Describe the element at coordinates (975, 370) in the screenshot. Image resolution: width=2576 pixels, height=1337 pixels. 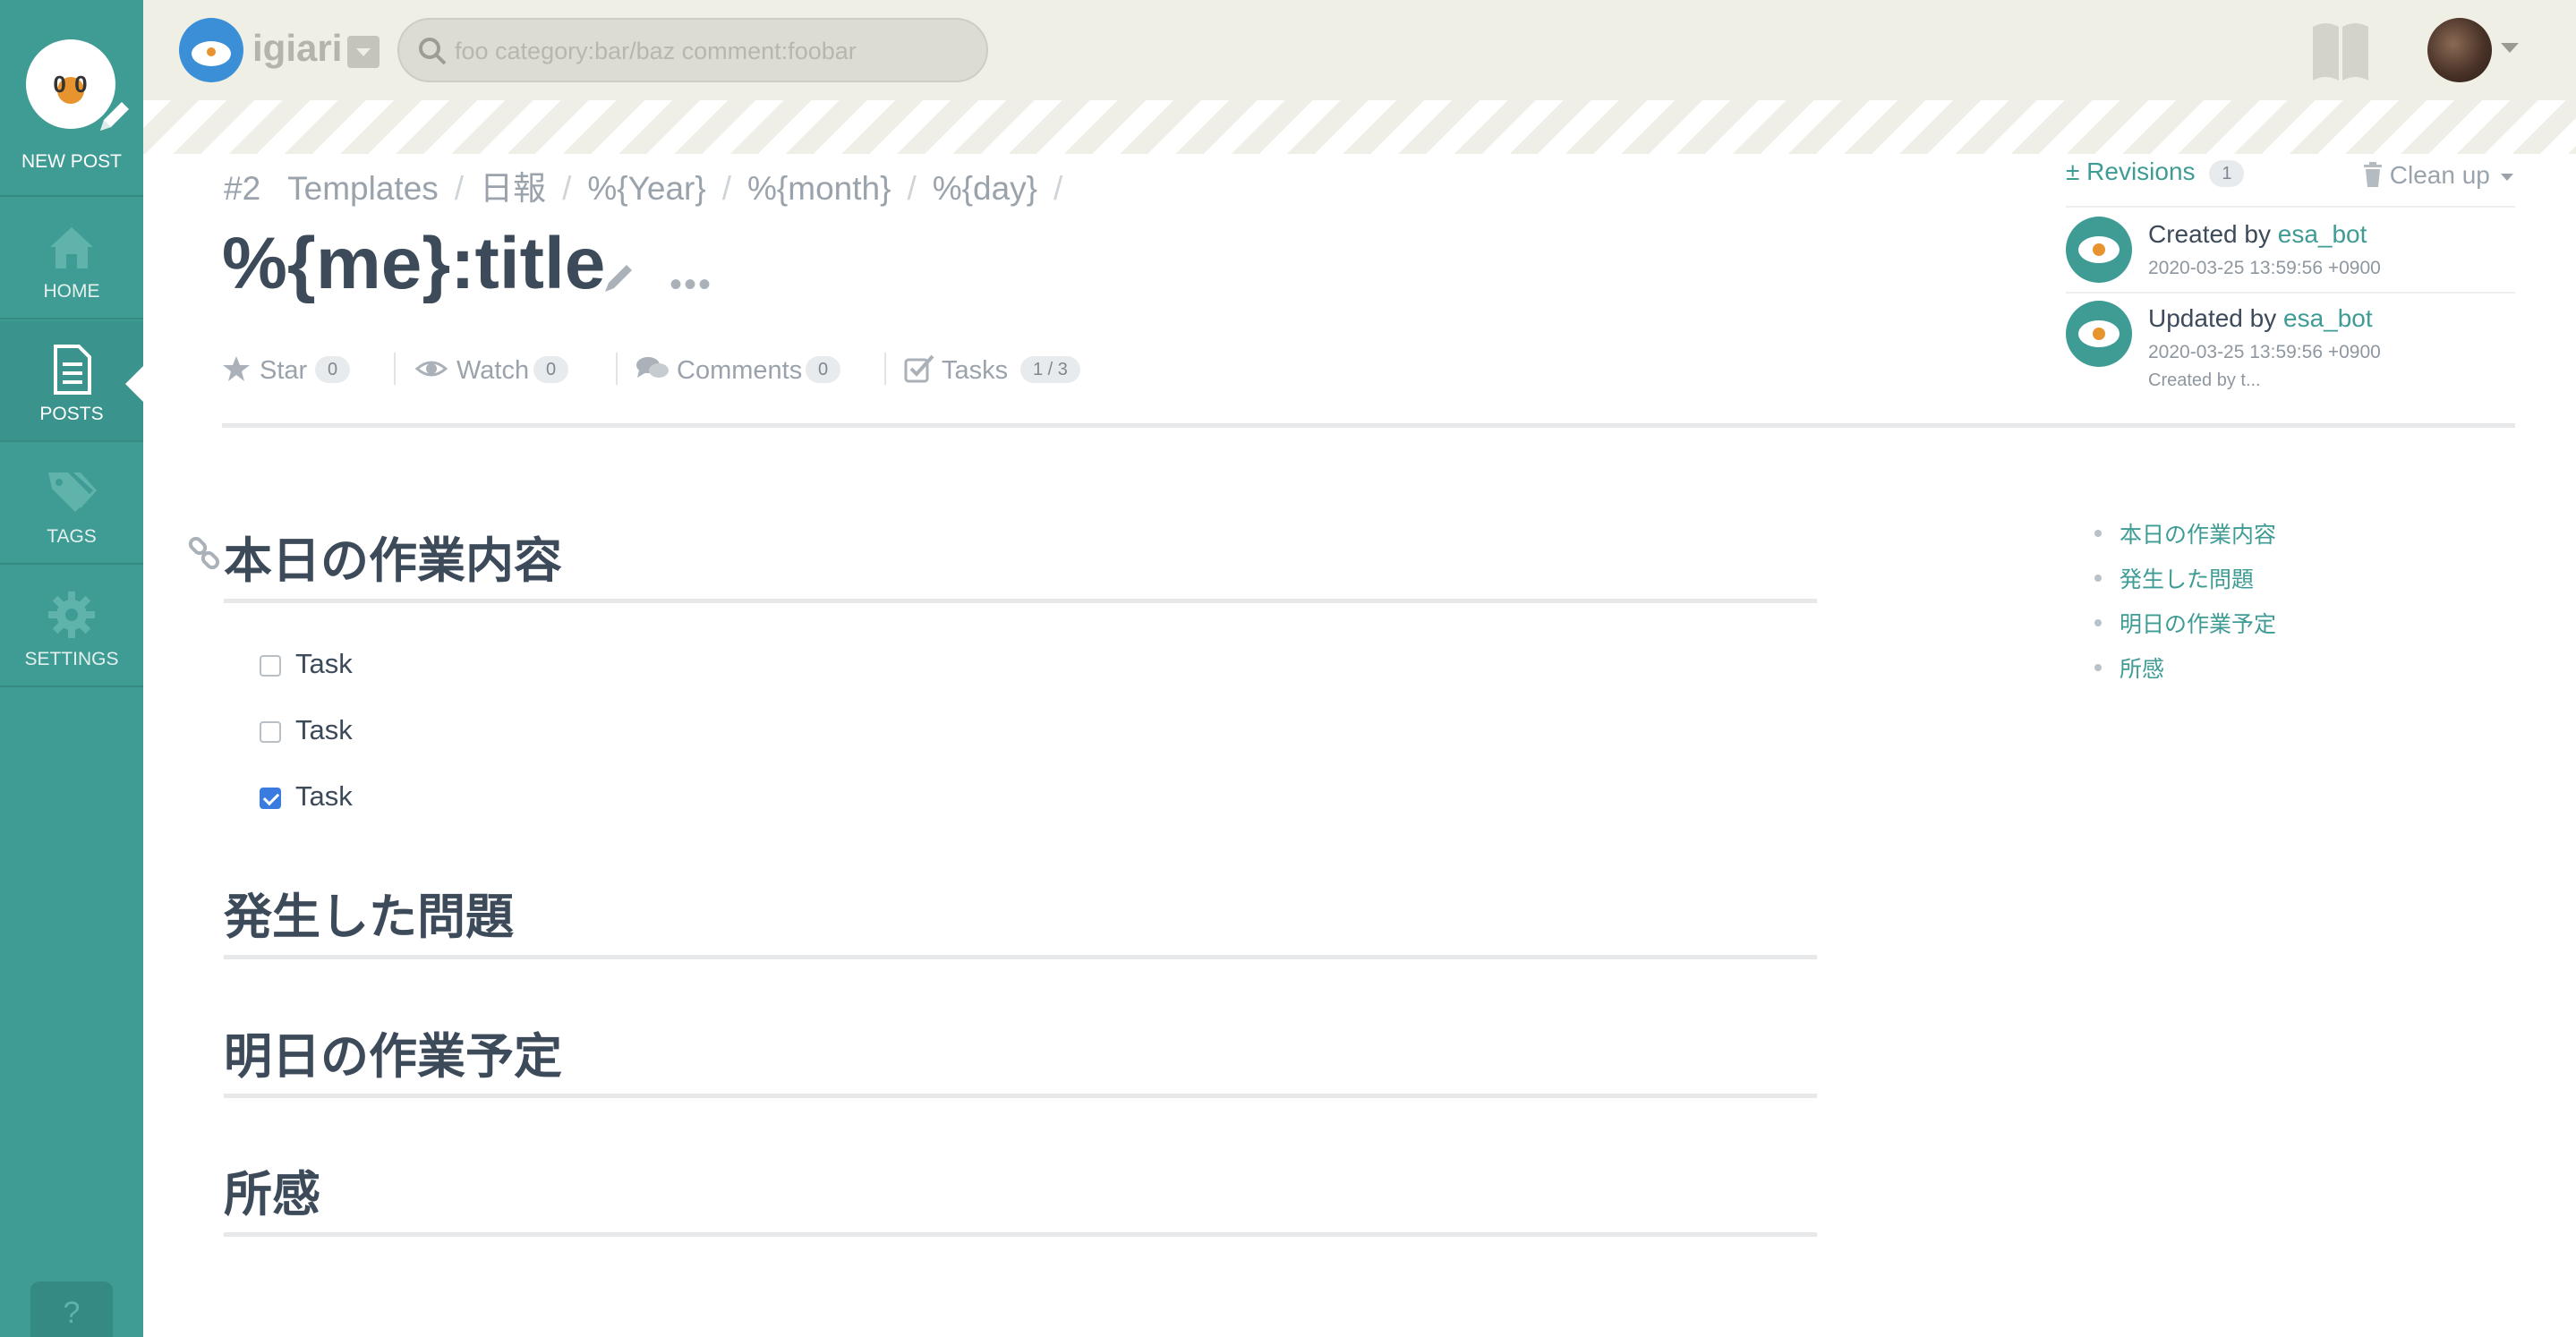
I see `tasks-label: Tasks` at that location.